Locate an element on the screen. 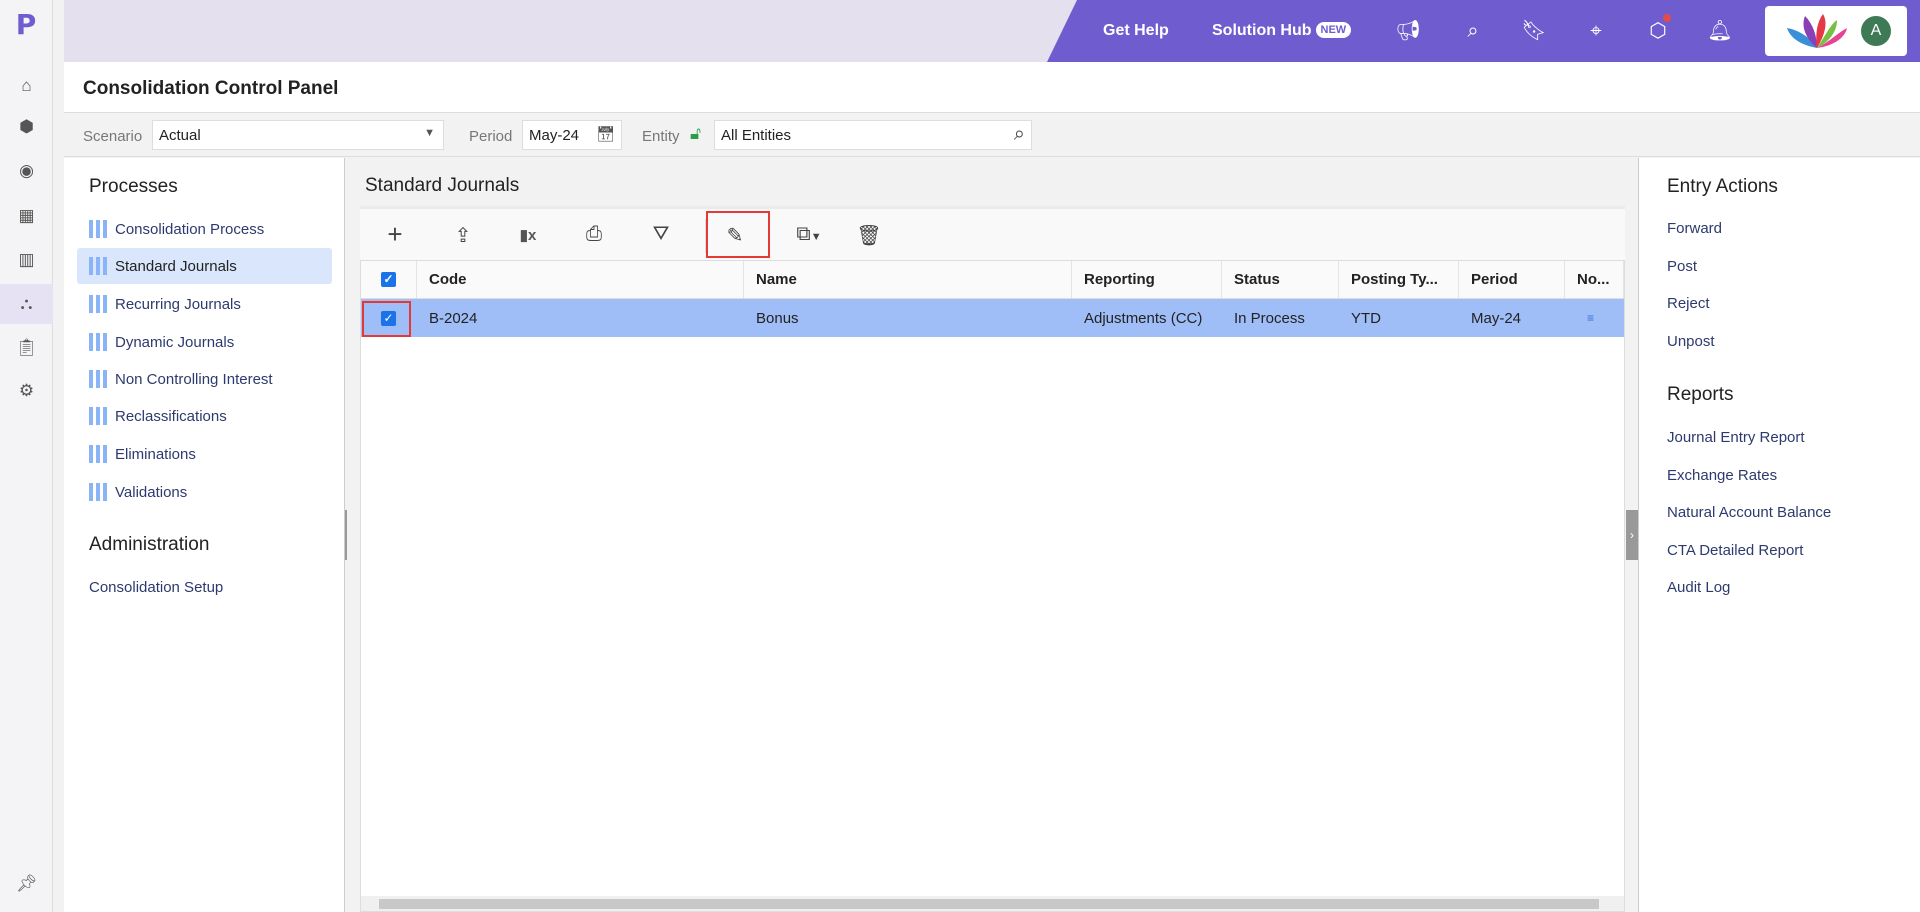 The width and height of the screenshot is (1920, 912). cell-name: Bonus is located at coordinates (777, 318).